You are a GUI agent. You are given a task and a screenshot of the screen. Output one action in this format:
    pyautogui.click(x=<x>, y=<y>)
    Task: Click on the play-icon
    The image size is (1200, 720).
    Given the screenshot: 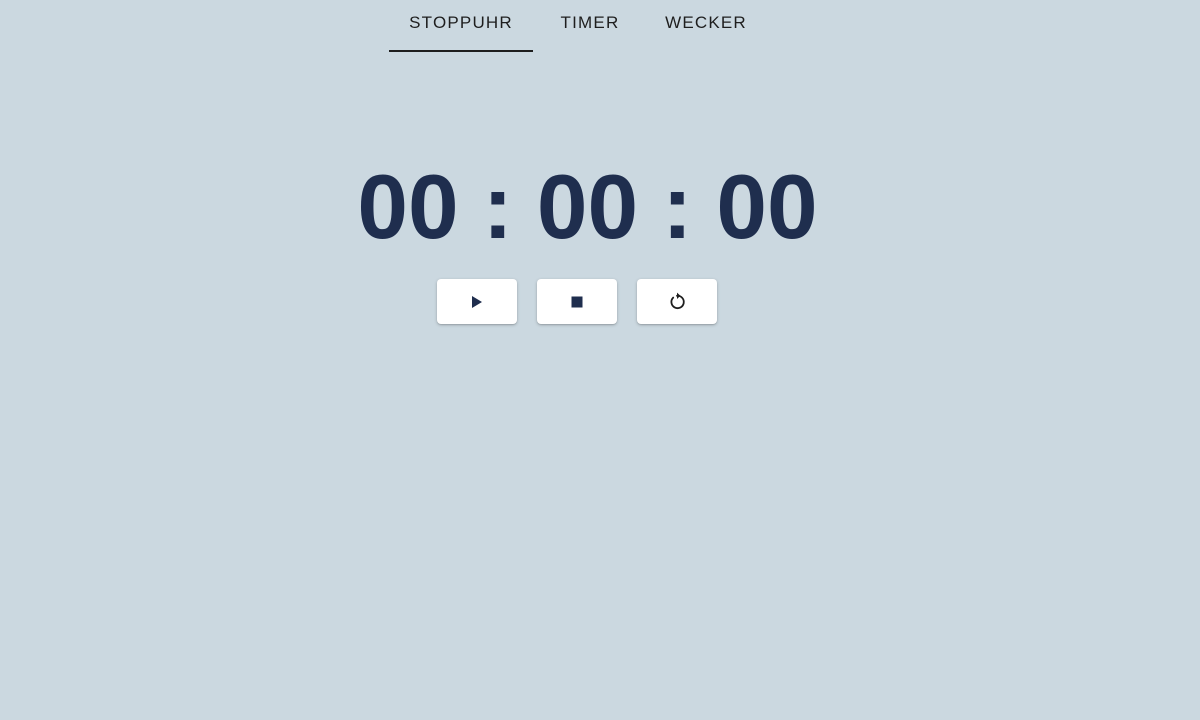 What is the action you would take?
    pyautogui.click(x=477, y=301)
    